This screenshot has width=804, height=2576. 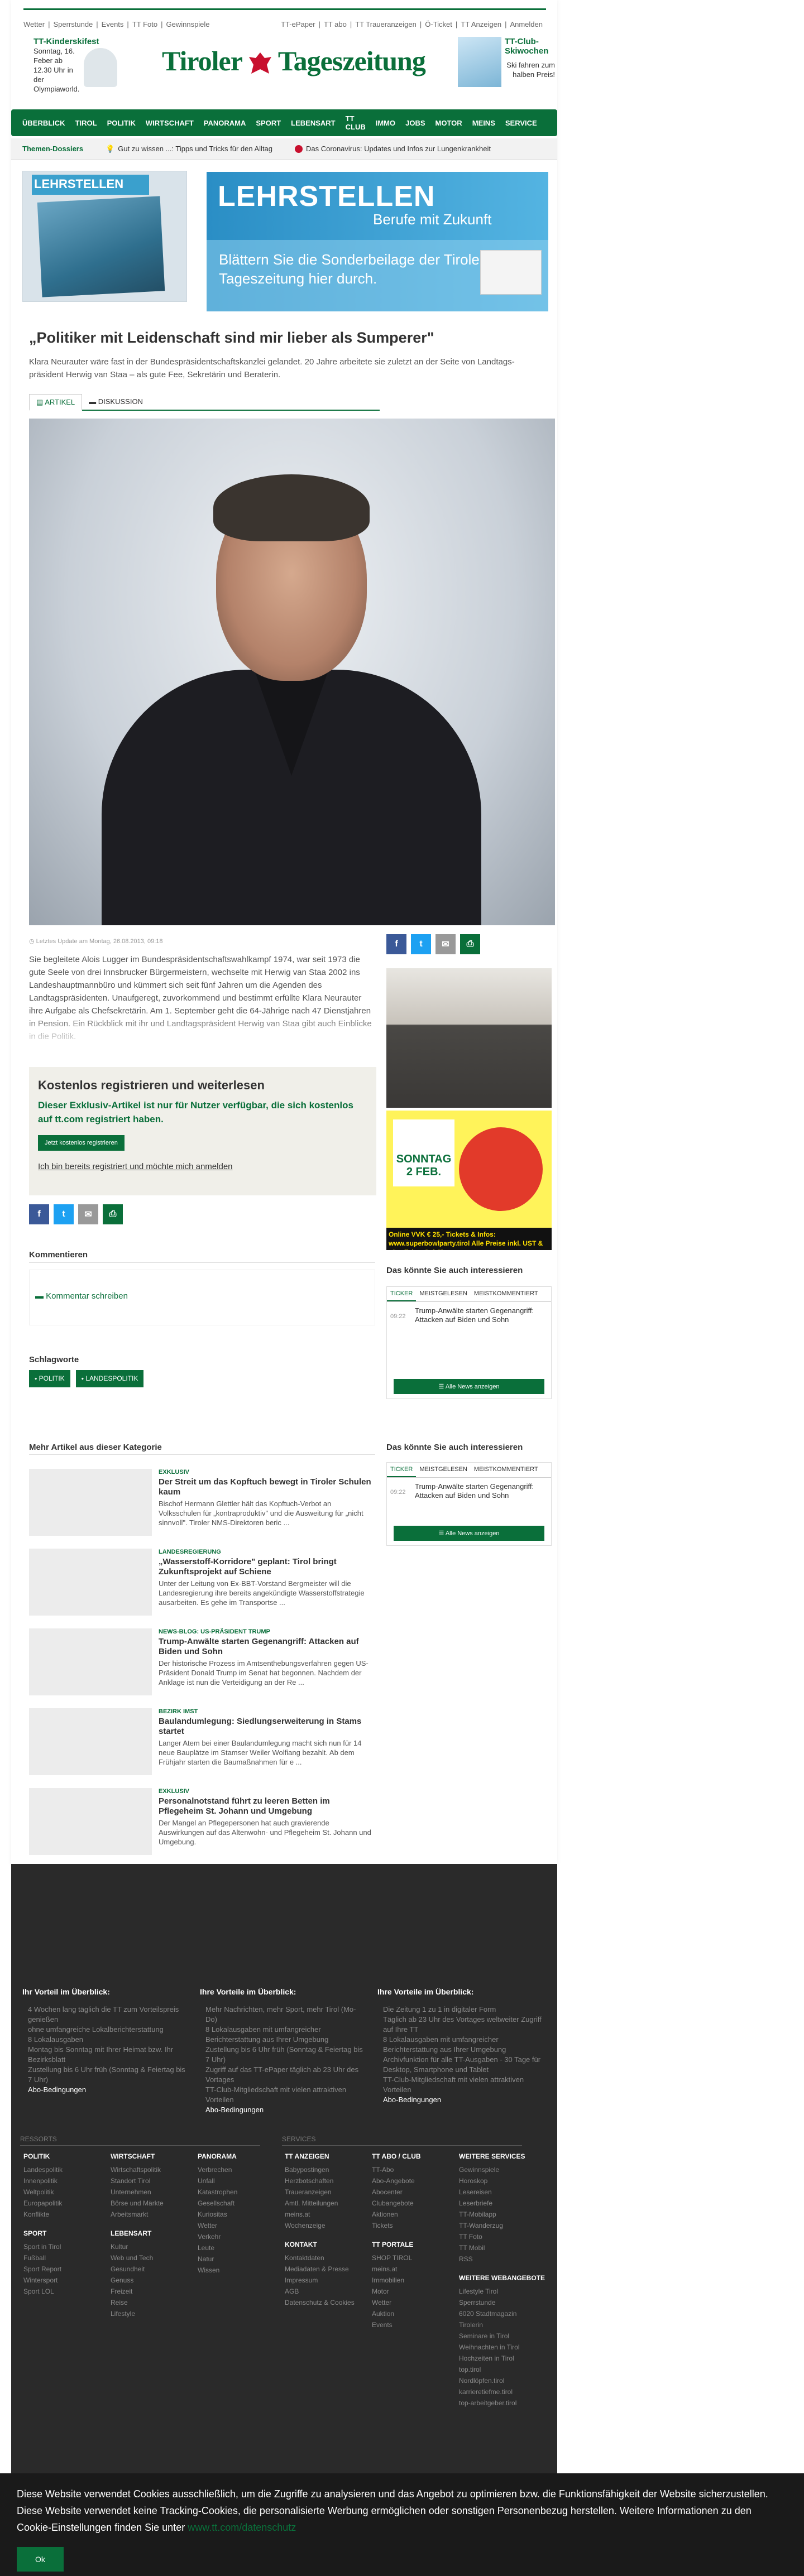 What do you see at coordinates (443, 1470) in the screenshot?
I see `tab-meistgelesen: MEISTGELESEN` at bounding box center [443, 1470].